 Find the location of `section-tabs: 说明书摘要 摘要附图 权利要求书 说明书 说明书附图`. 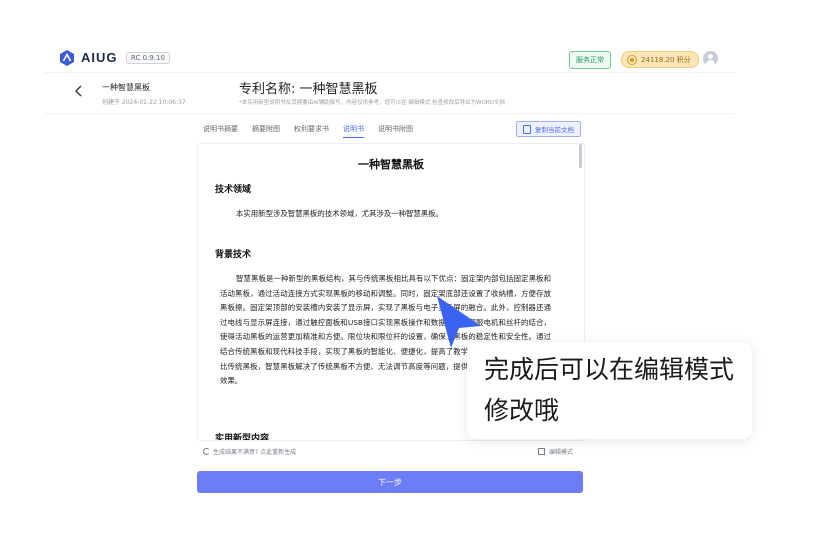

section-tabs: 说明书摘要 摘要附图 权利要求书 说明书 说明书附图 is located at coordinates (315, 131).